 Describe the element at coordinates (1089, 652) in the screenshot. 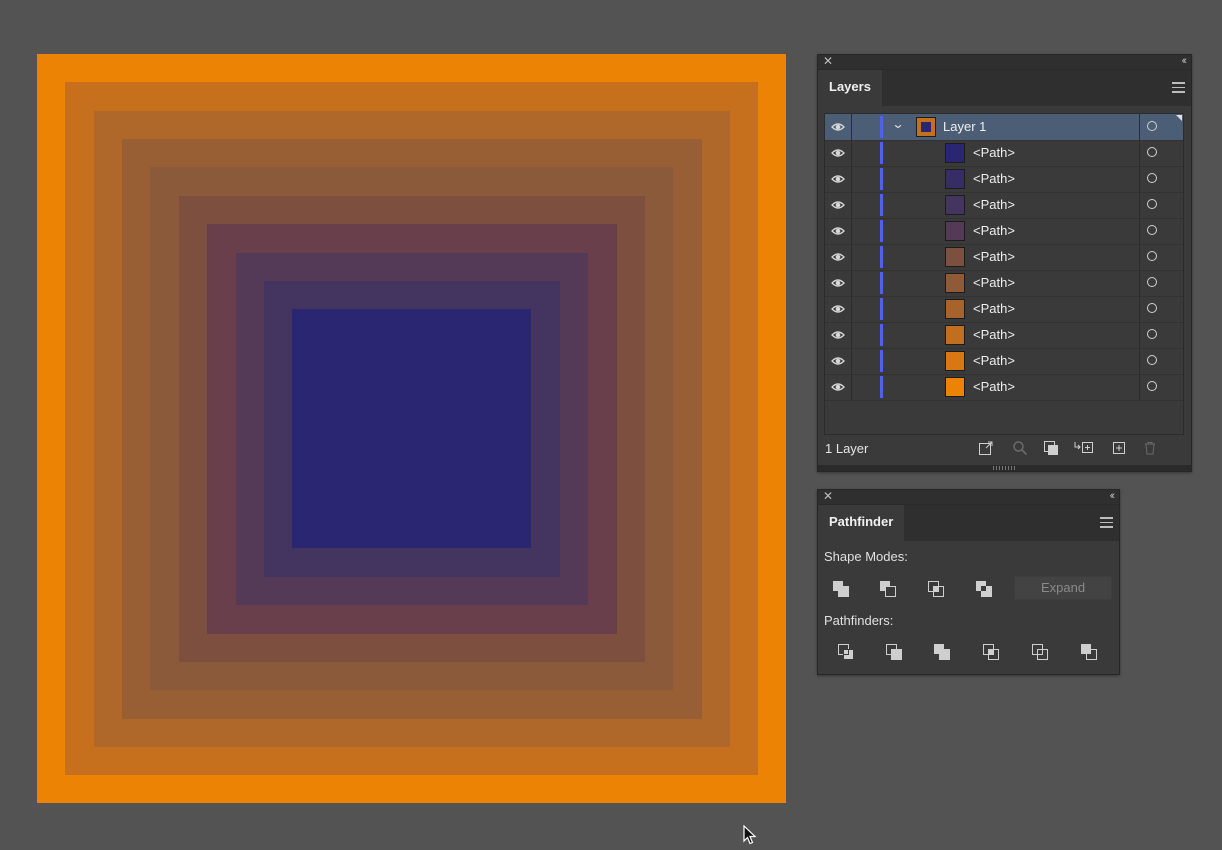

I see `minus-back-icon` at that location.